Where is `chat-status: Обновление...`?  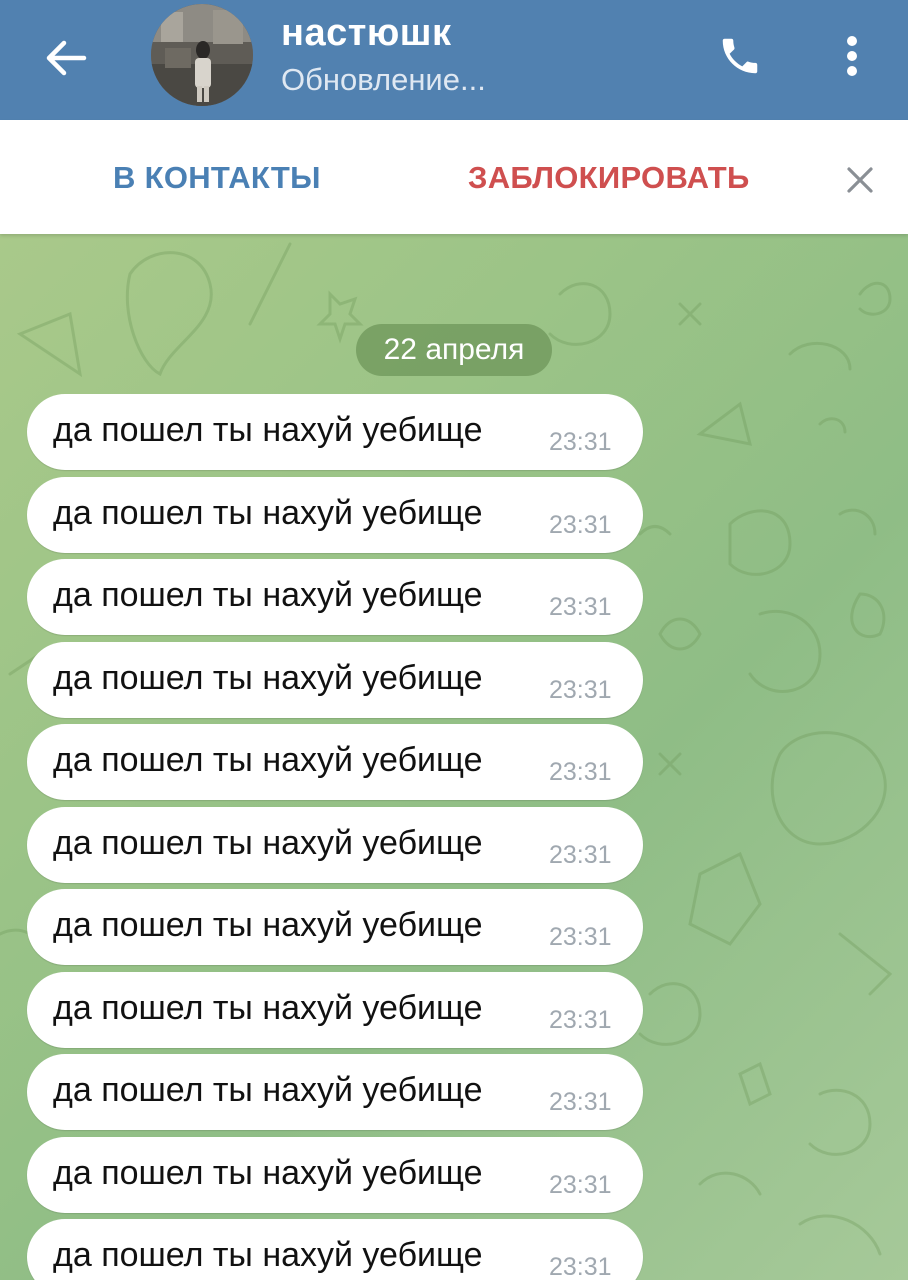 chat-status: Обновление... is located at coordinates (383, 79).